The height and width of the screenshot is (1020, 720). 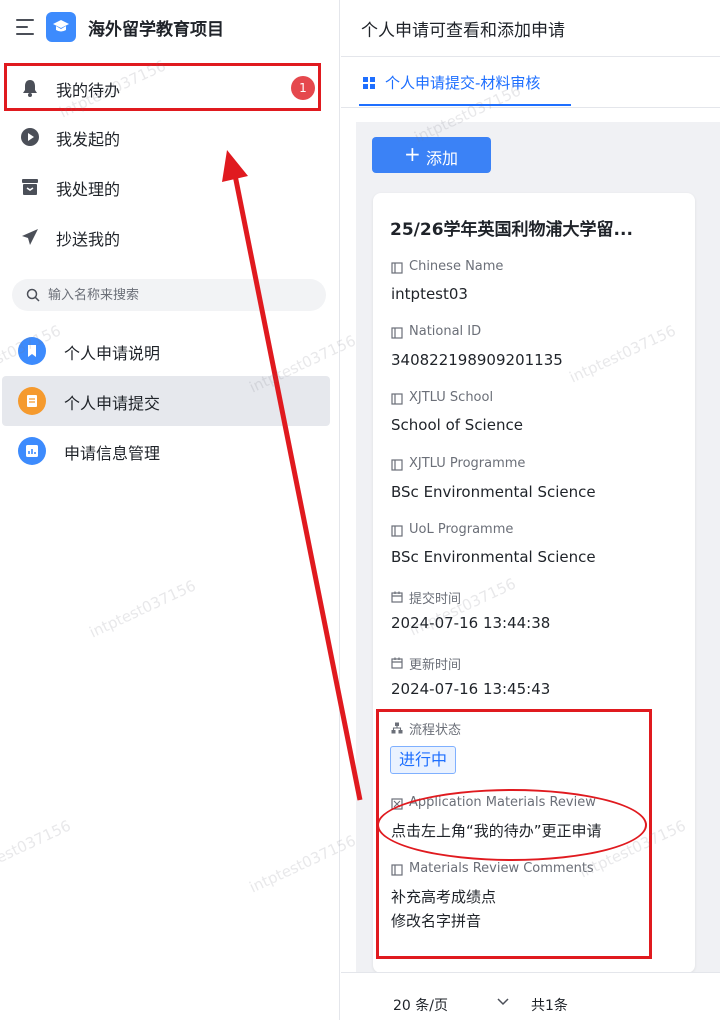 What do you see at coordinates (512, 825) in the screenshot?
I see `annotation-ellipse` at bounding box center [512, 825].